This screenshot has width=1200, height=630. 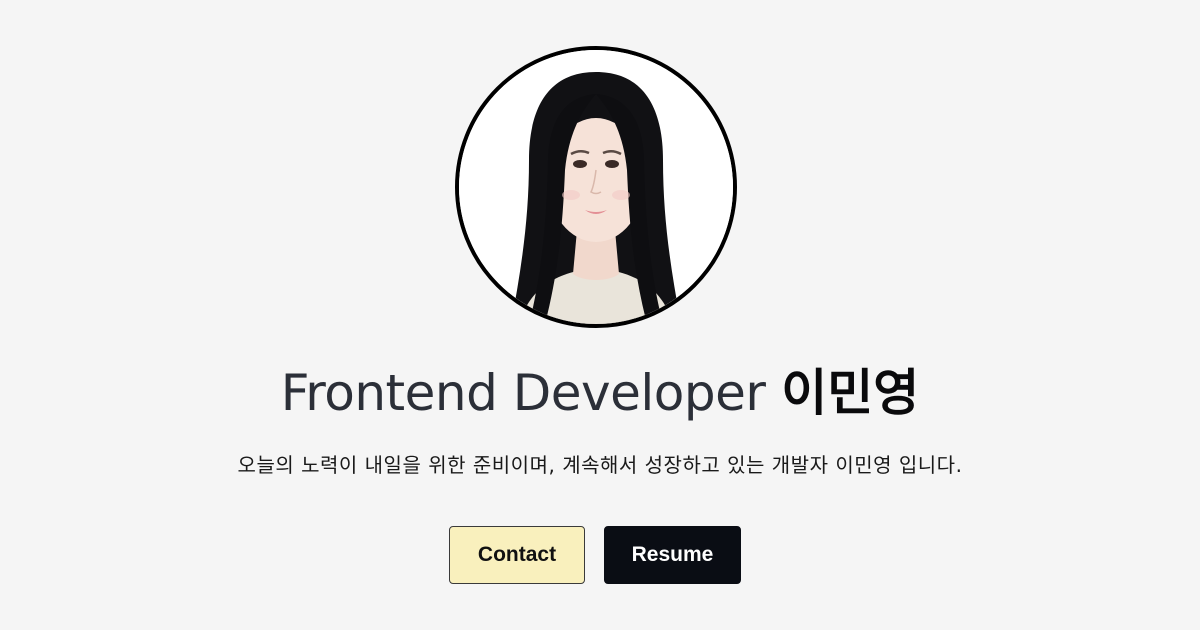 I want to click on name-text: 이민영, so click(x=850, y=393).